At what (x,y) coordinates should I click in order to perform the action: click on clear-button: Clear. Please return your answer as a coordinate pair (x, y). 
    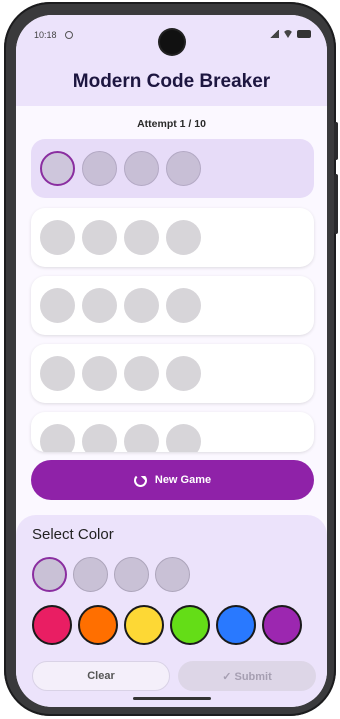
    Looking at the image, I should click on (101, 676).